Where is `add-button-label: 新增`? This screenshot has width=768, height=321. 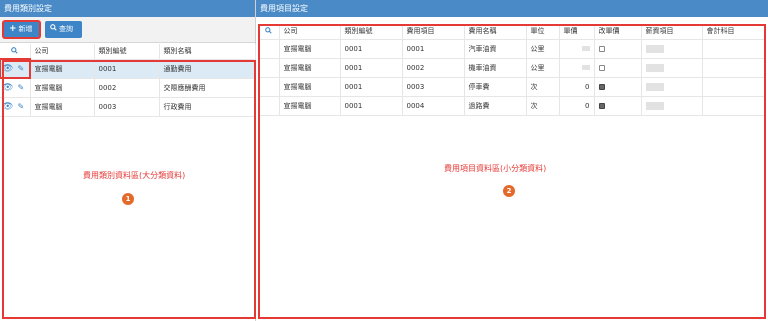 add-button-label: 新增 is located at coordinates (25, 29).